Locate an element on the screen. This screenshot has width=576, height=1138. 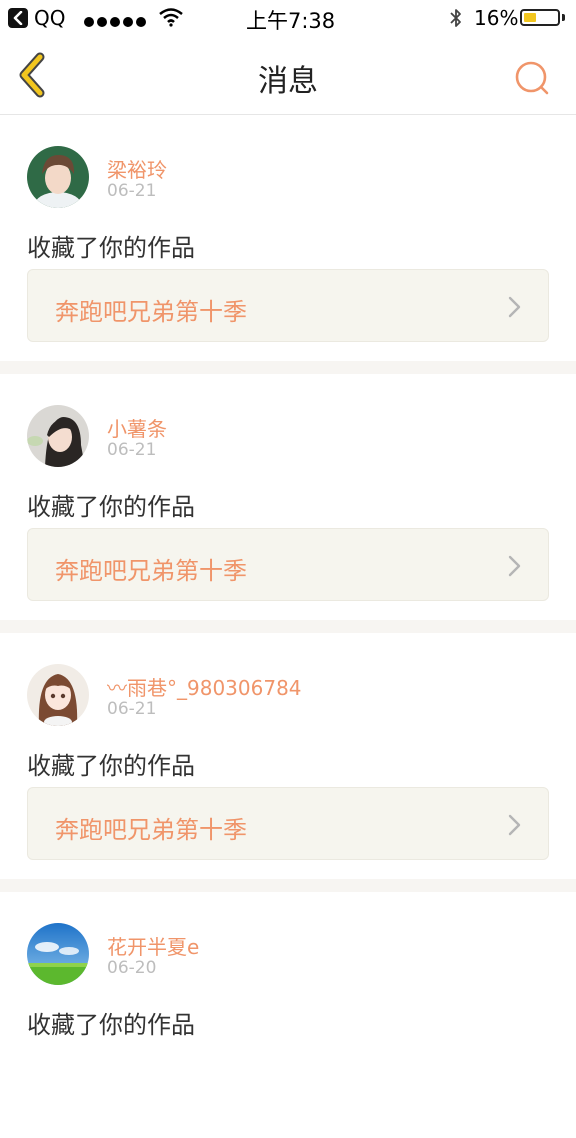
navigation-bar: 消息 is located at coordinates (288, 75).